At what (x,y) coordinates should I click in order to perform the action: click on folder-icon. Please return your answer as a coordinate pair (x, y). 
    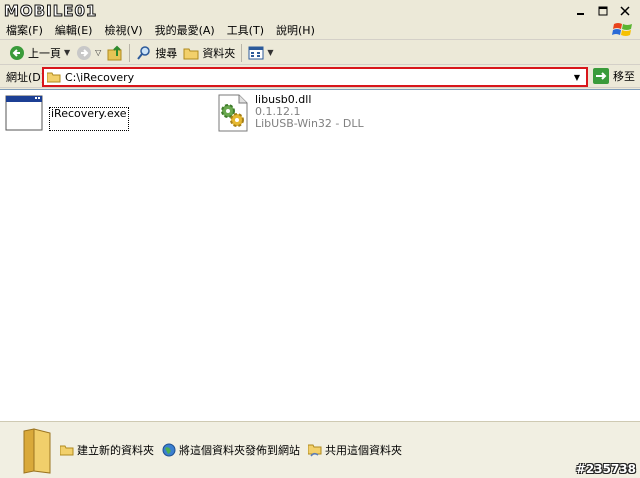
    Looking at the image, I should click on (54, 77).